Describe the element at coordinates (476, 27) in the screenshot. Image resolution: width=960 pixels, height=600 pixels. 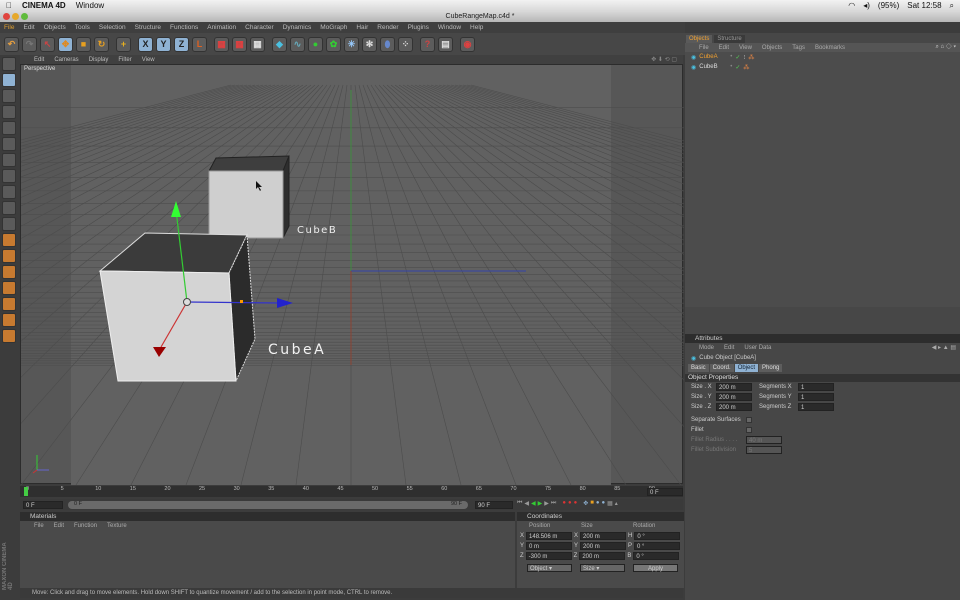
I see `menu-help: Help` at that location.